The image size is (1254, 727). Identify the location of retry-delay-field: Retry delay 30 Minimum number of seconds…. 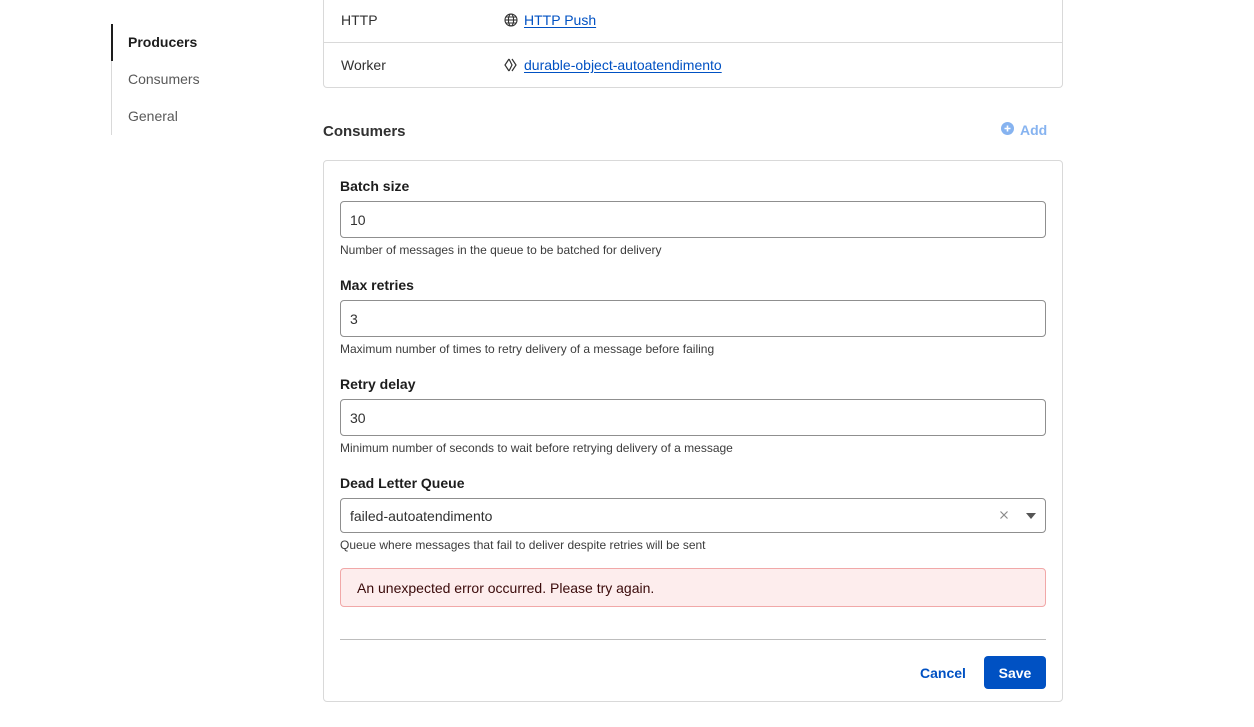
(693, 414).